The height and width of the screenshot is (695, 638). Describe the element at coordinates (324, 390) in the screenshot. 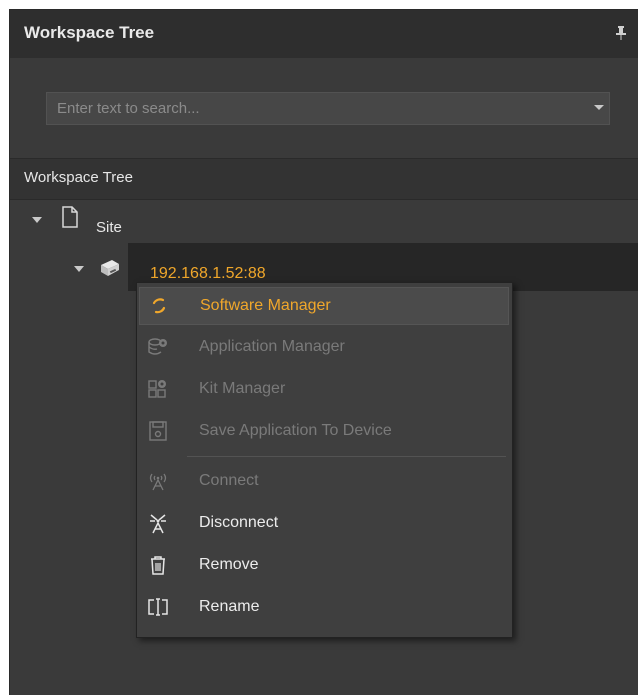

I see `menu-item-kit-manager: Kit Manager` at that location.